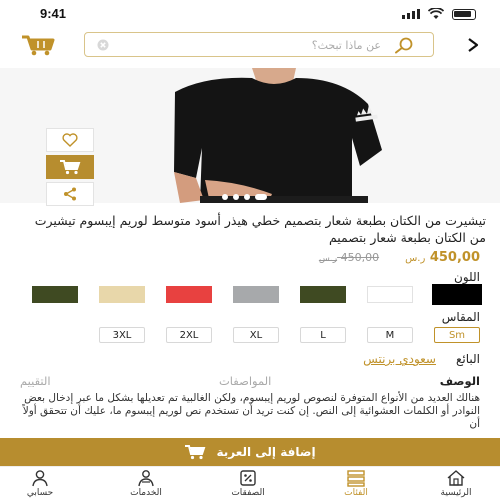 The height and width of the screenshot is (500, 500). I want to click on nav-deals-label: الصفقات, so click(248, 493).